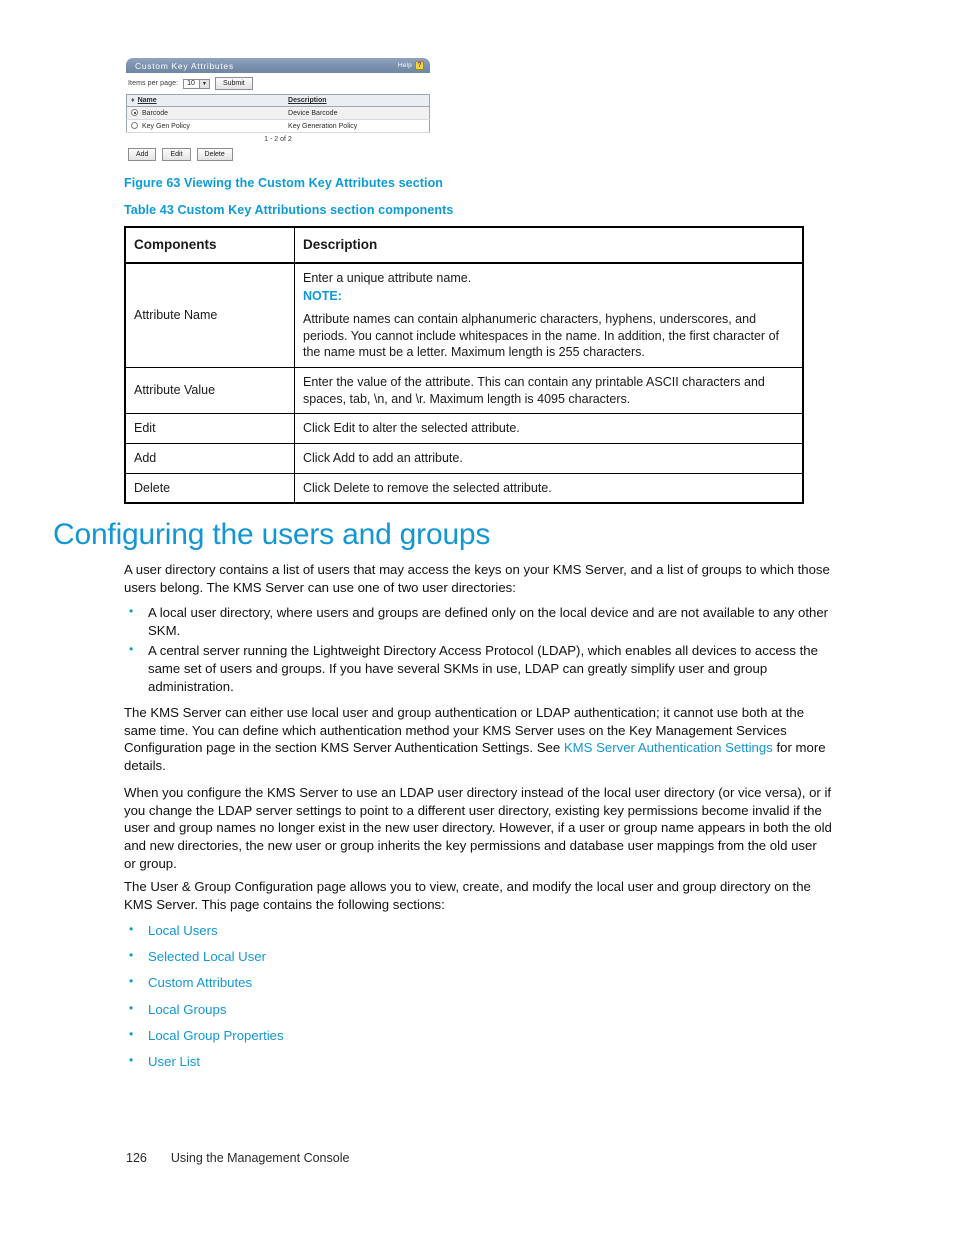 The width and height of the screenshot is (954, 1235). What do you see at coordinates (184, 65) in the screenshot?
I see `panel-title: Custom Key Attributes` at bounding box center [184, 65].